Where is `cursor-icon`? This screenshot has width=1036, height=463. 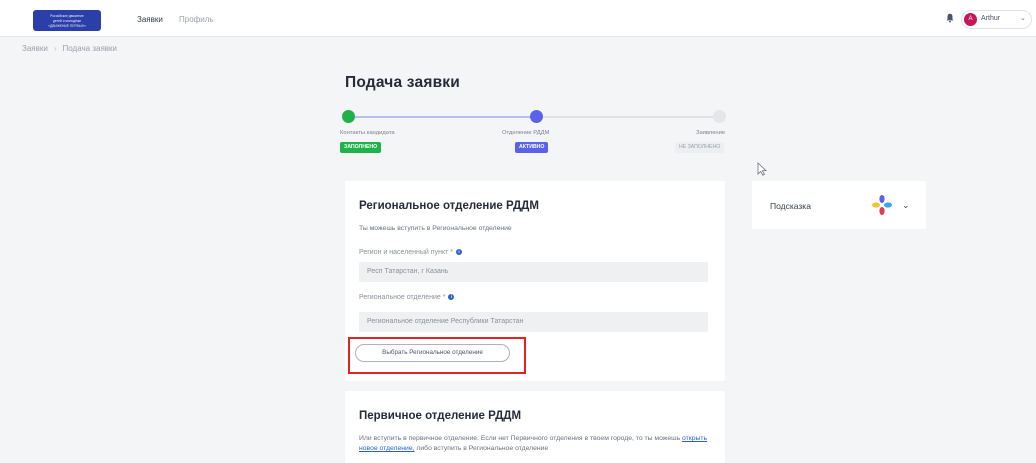
cursor-icon is located at coordinates (762, 169).